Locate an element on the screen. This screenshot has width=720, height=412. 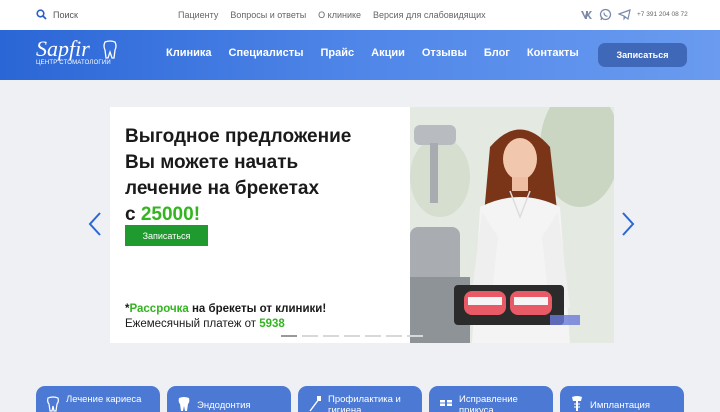
top-link-faq: Вопросы и ответы is located at coordinates (268, 15).